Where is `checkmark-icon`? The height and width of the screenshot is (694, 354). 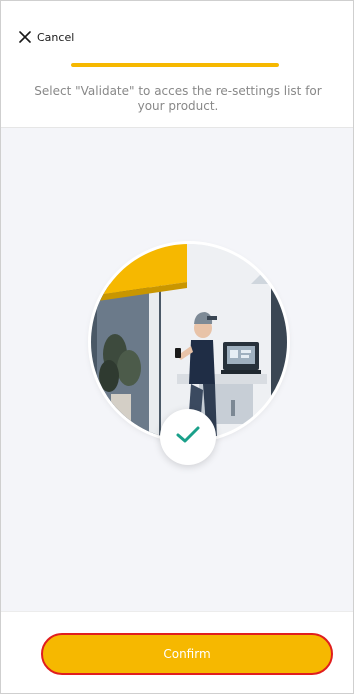
checkmark-icon is located at coordinates (188, 437).